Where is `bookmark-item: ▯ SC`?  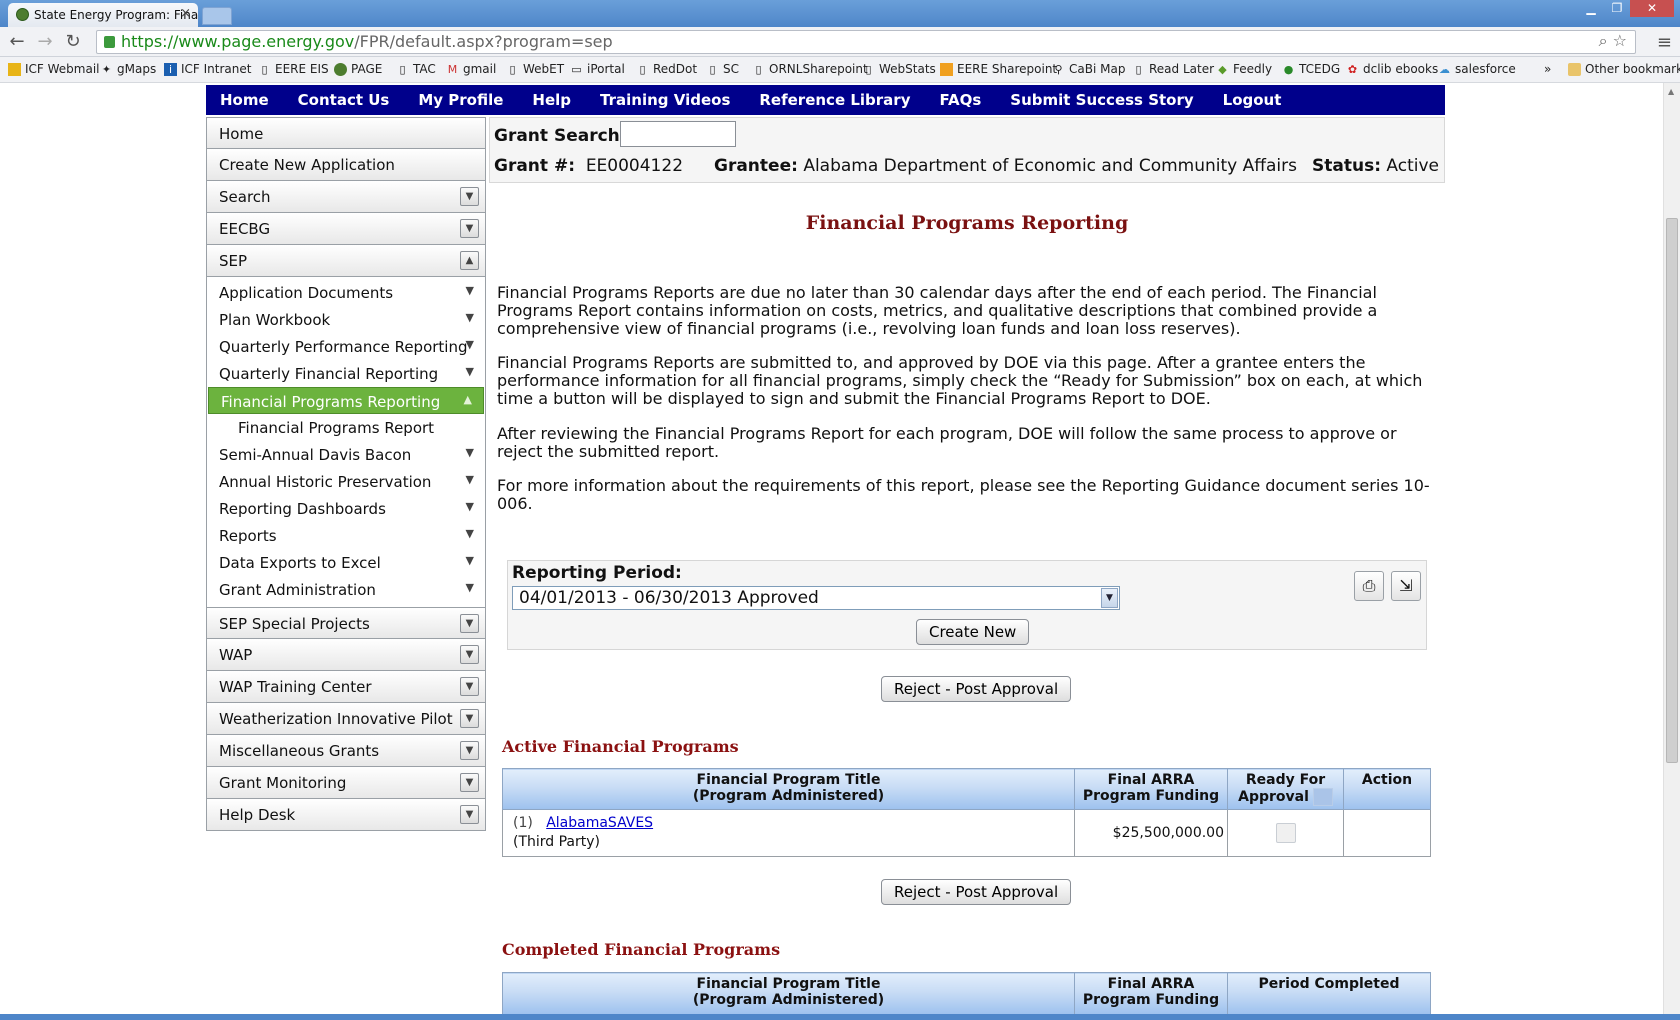 bookmark-item: ▯ SC is located at coordinates (722, 69).